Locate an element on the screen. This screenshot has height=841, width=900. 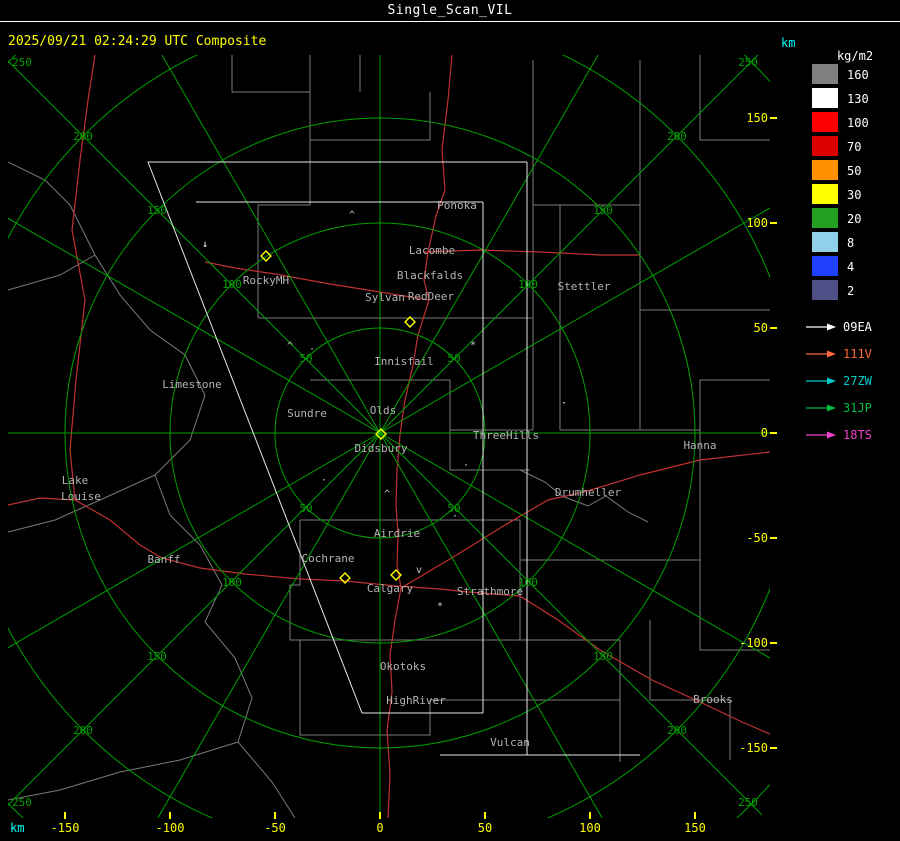
radar-id-label: 27ZW is located at coordinates (858, 381).